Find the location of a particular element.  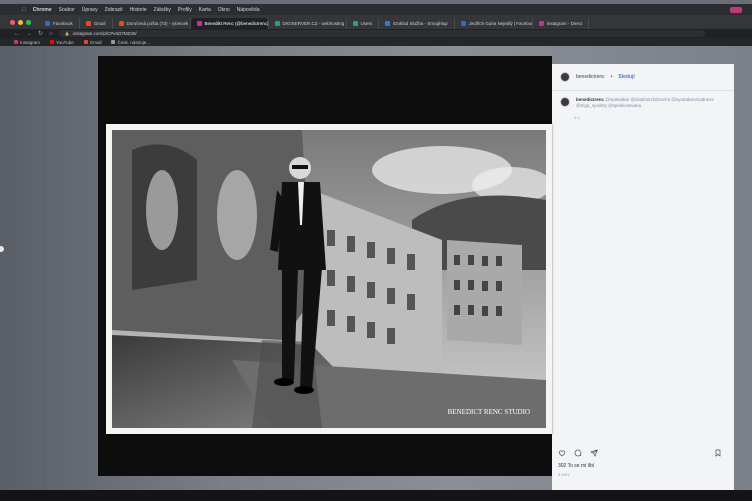

caption-avatar is located at coordinates (565, 102).